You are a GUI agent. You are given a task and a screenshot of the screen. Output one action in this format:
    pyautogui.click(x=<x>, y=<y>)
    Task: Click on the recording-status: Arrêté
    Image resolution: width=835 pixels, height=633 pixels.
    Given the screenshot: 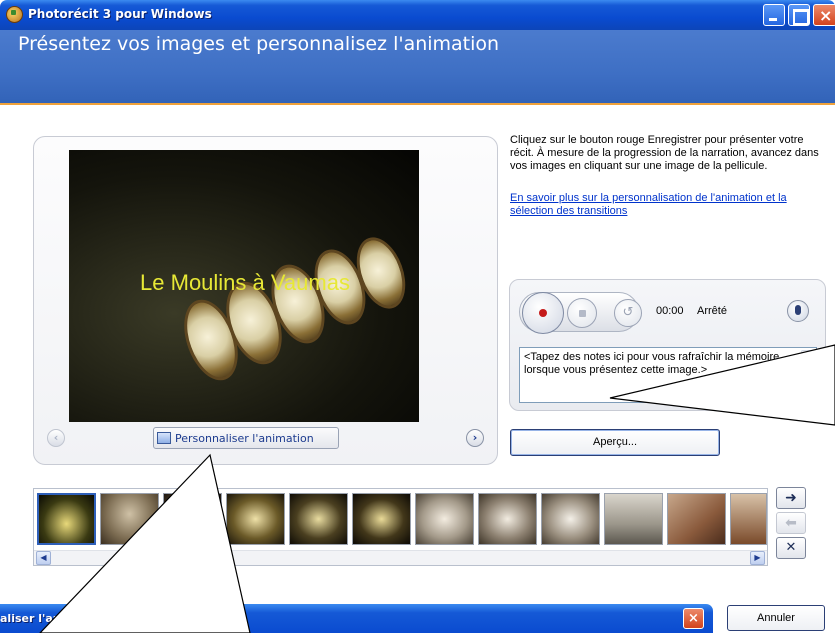 What is the action you would take?
    pyautogui.click(x=712, y=311)
    